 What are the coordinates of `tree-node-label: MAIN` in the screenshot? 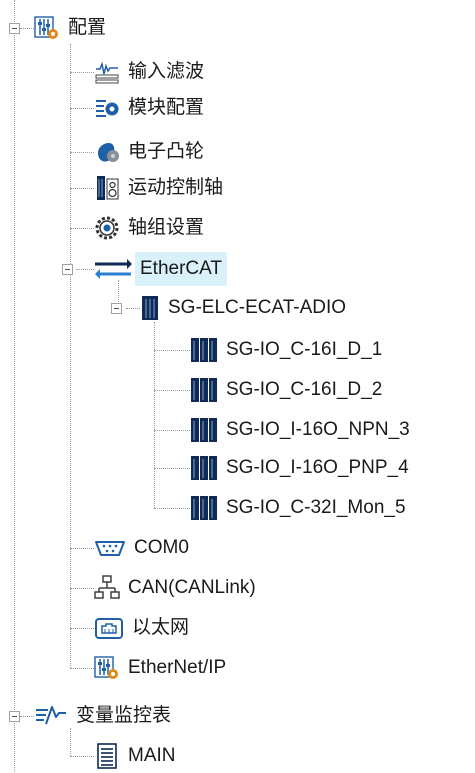 It's located at (152, 755).